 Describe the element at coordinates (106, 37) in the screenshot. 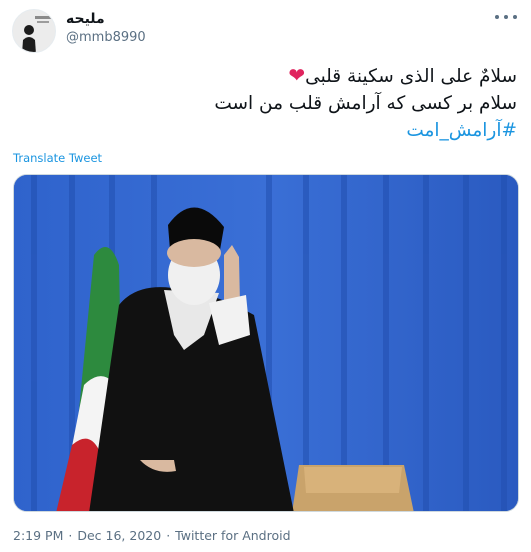

I see `author-handle: @mmb8990` at that location.